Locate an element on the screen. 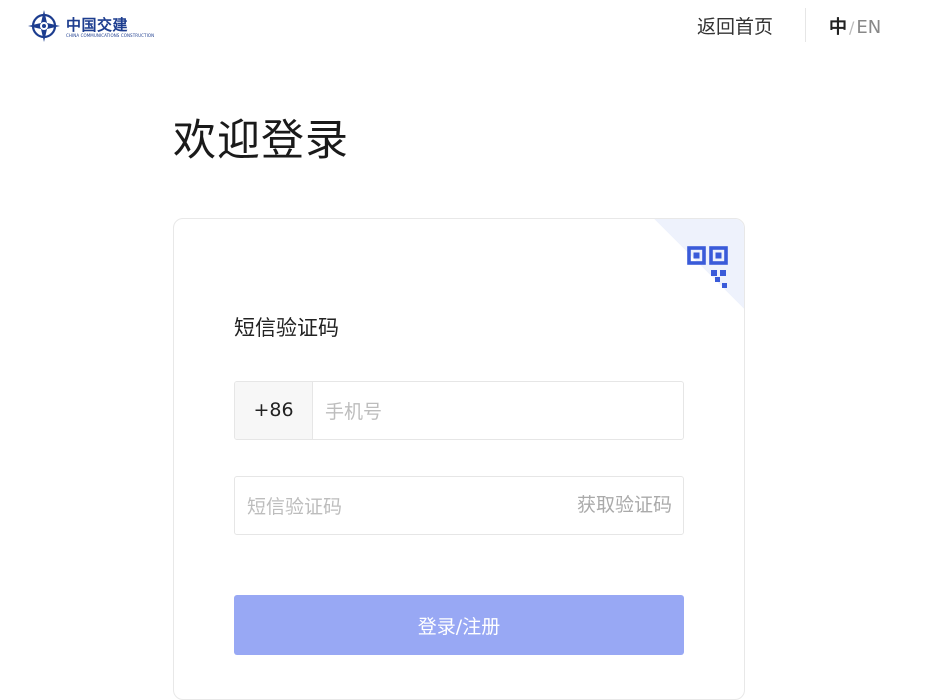 Image resolution: width=942 pixels, height=700 pixels. page-title: 欢迎登录 is located at coordinates (261, 141).